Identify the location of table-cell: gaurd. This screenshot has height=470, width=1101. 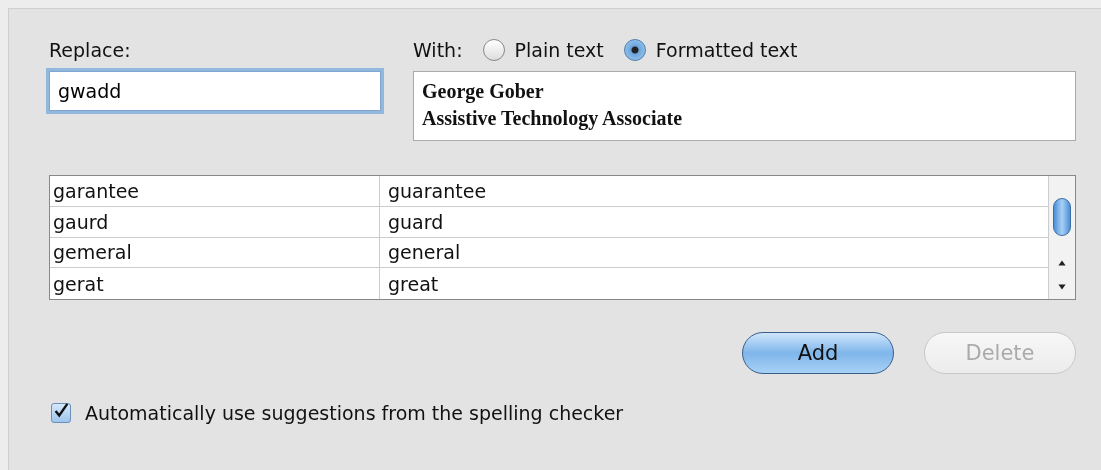
(215, 221).